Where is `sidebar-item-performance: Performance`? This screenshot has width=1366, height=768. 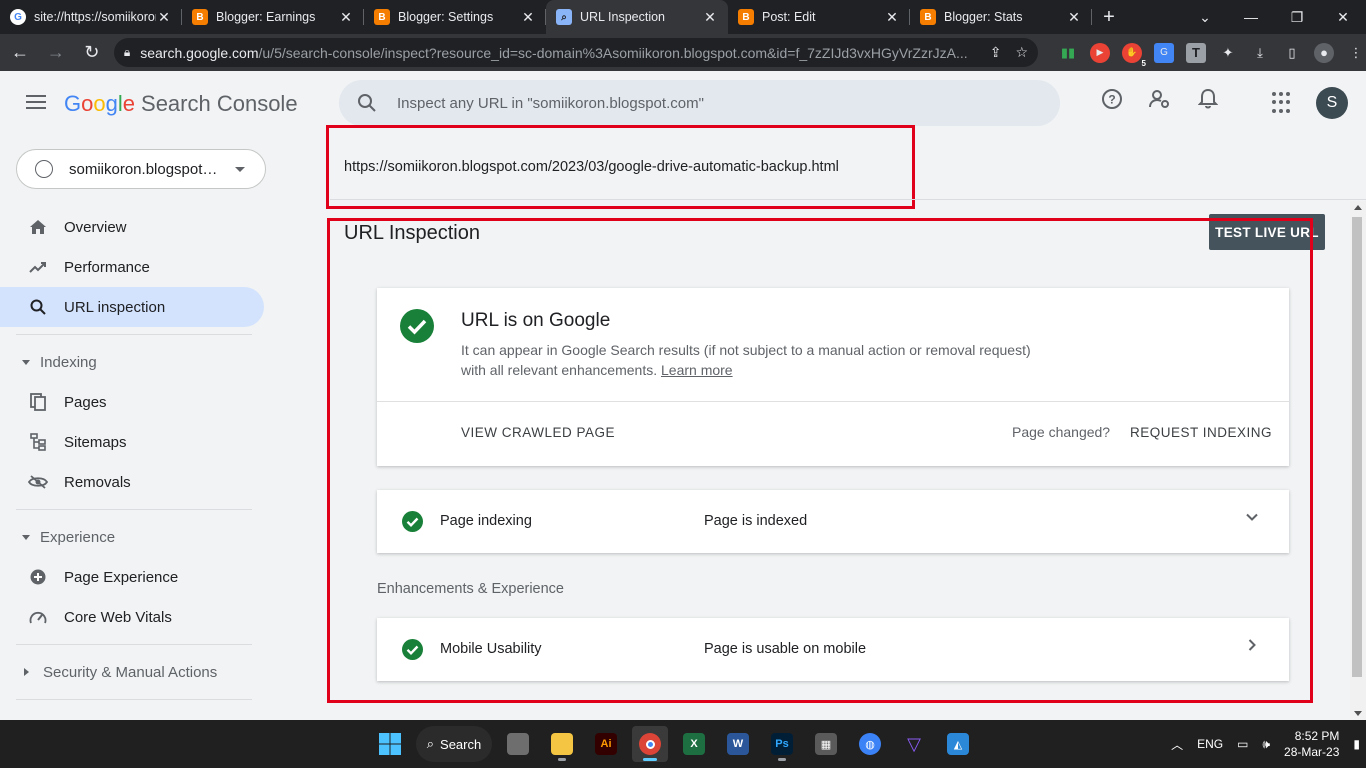 sidebar-item-performance: Performance is located at coordinates (132, 267).